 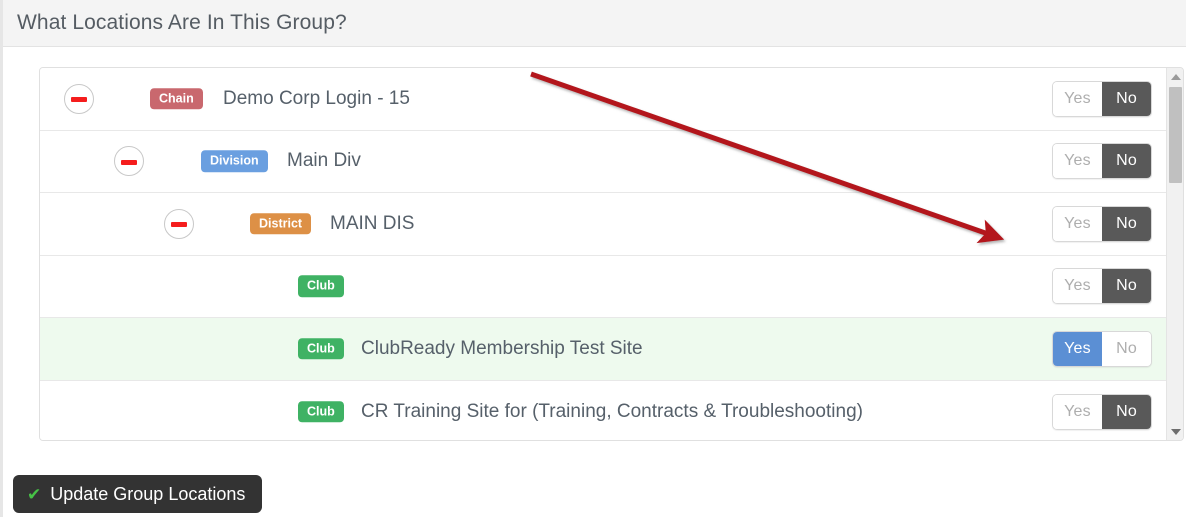 I want to click on location-type-badge: Chain, so click(x=176, y=99).